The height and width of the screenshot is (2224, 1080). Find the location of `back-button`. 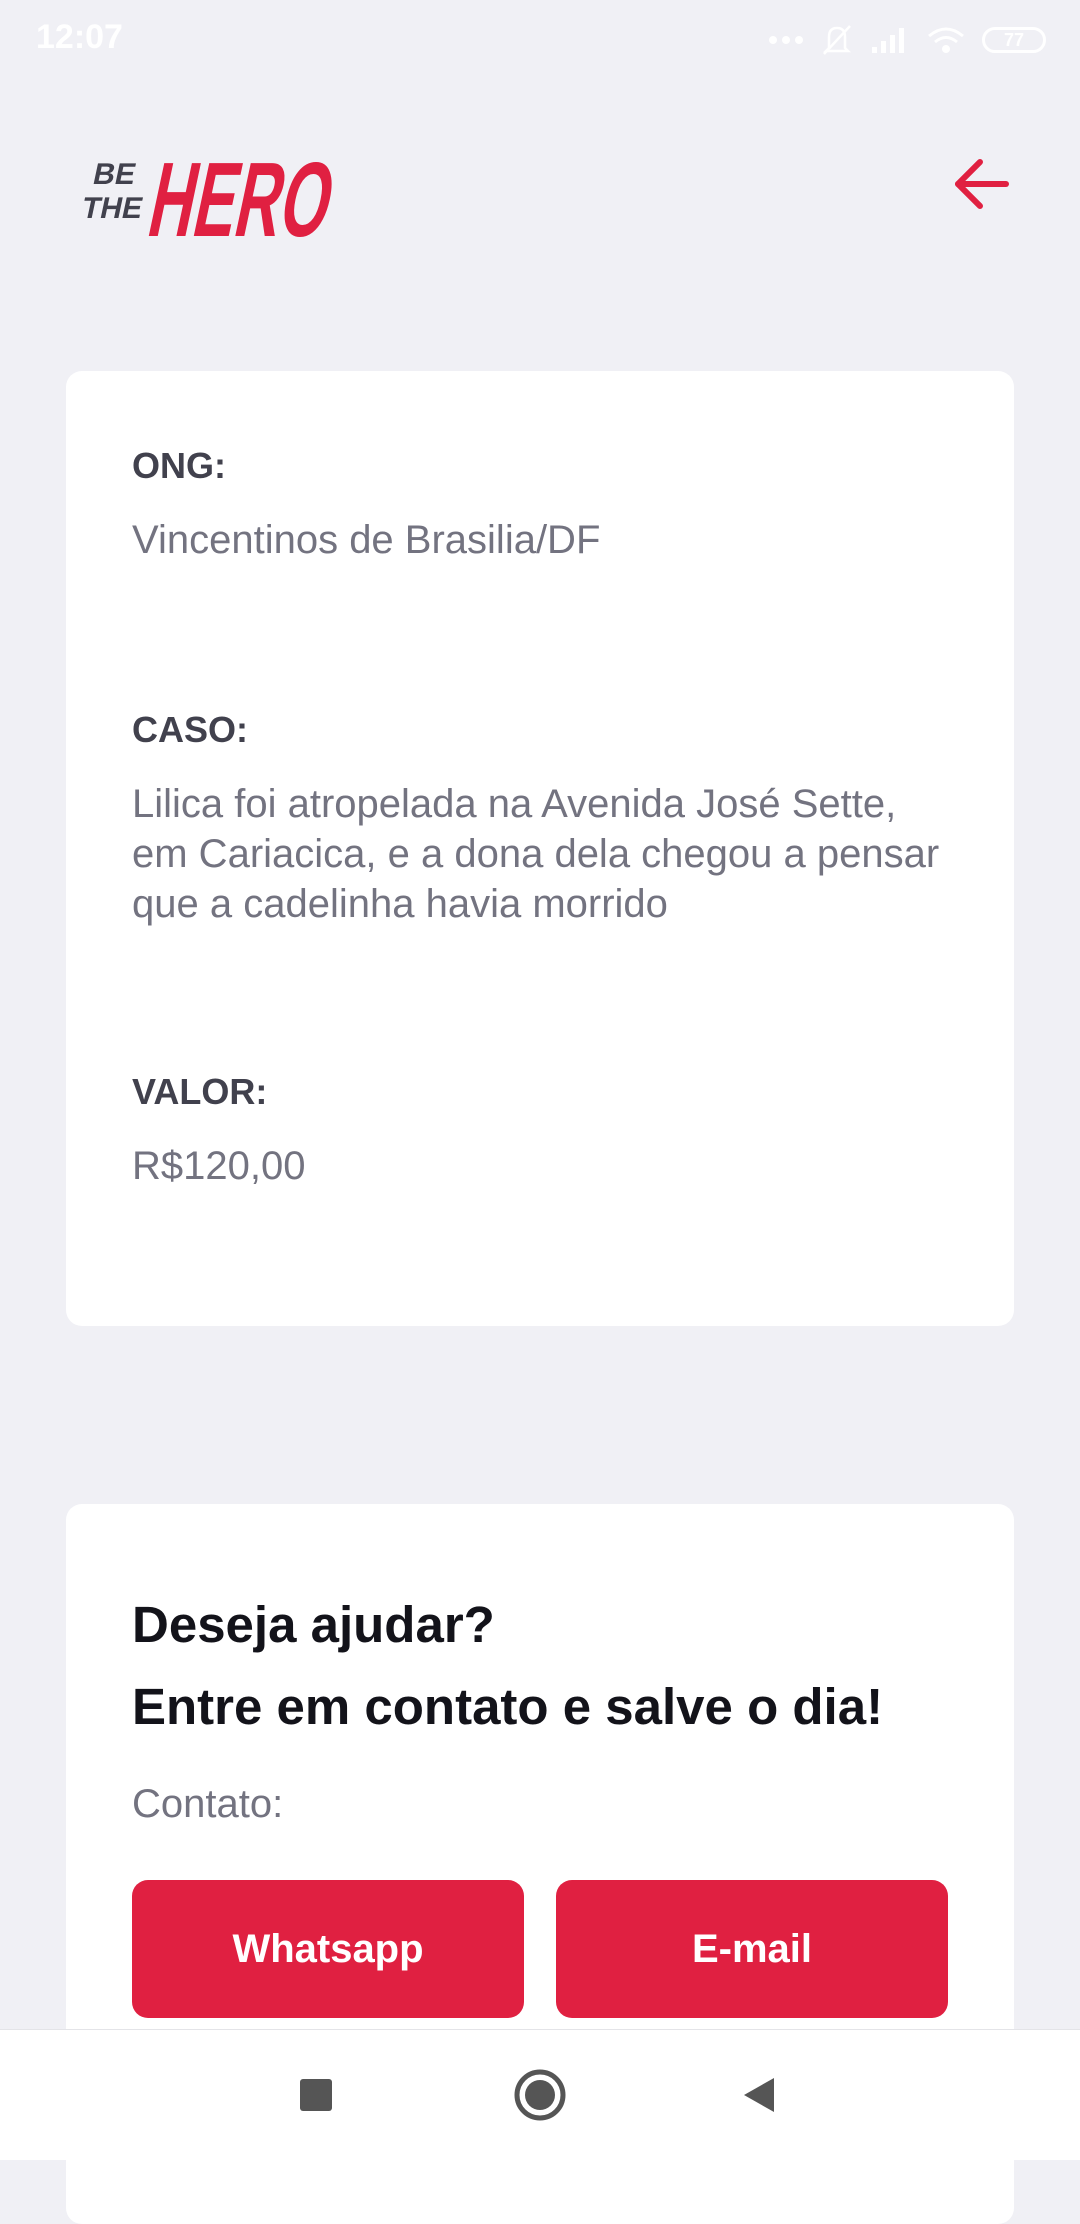

back-button is located at coordinates (982, 184).